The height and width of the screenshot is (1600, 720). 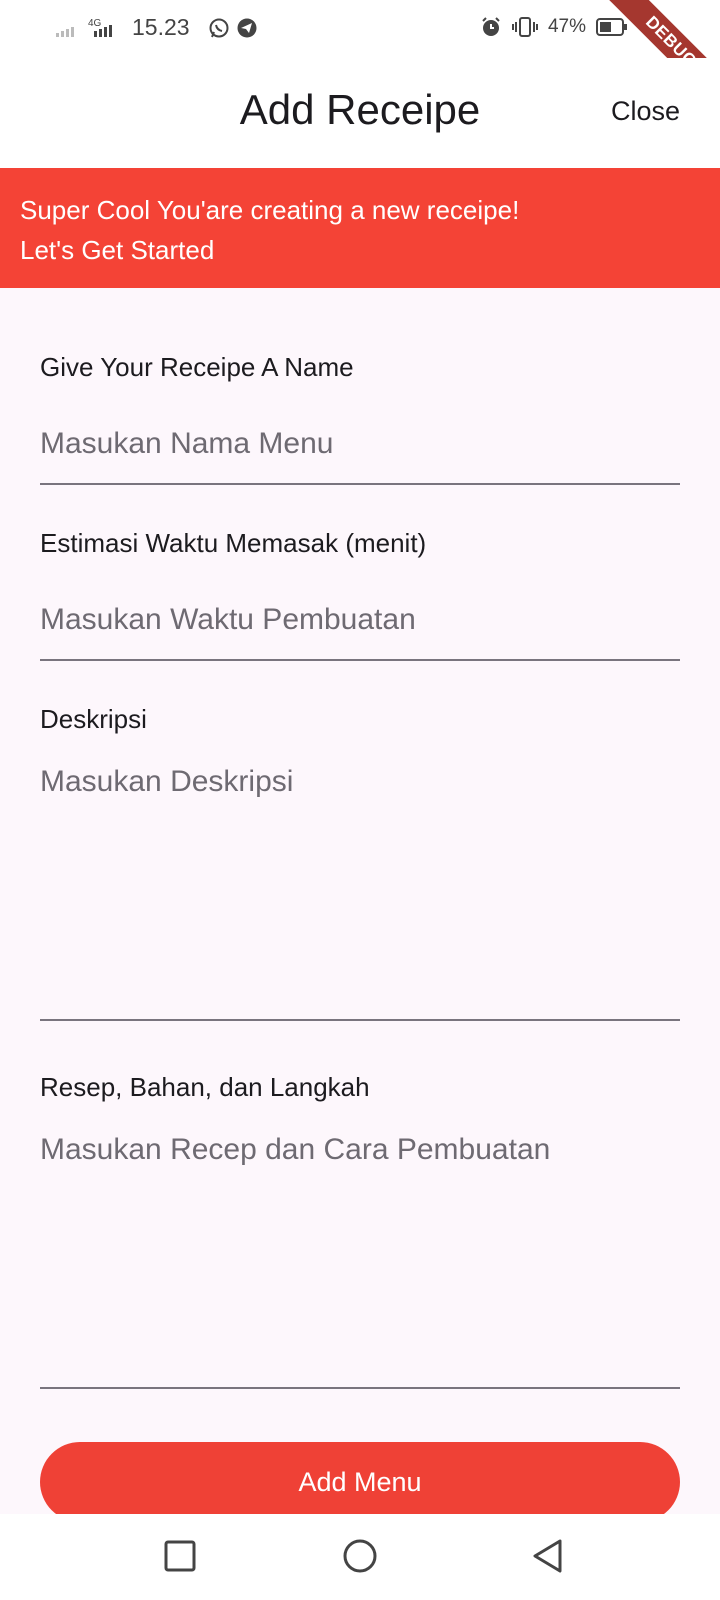 I want to click on description-label: Deskripsi, so click(x=93, y=719).